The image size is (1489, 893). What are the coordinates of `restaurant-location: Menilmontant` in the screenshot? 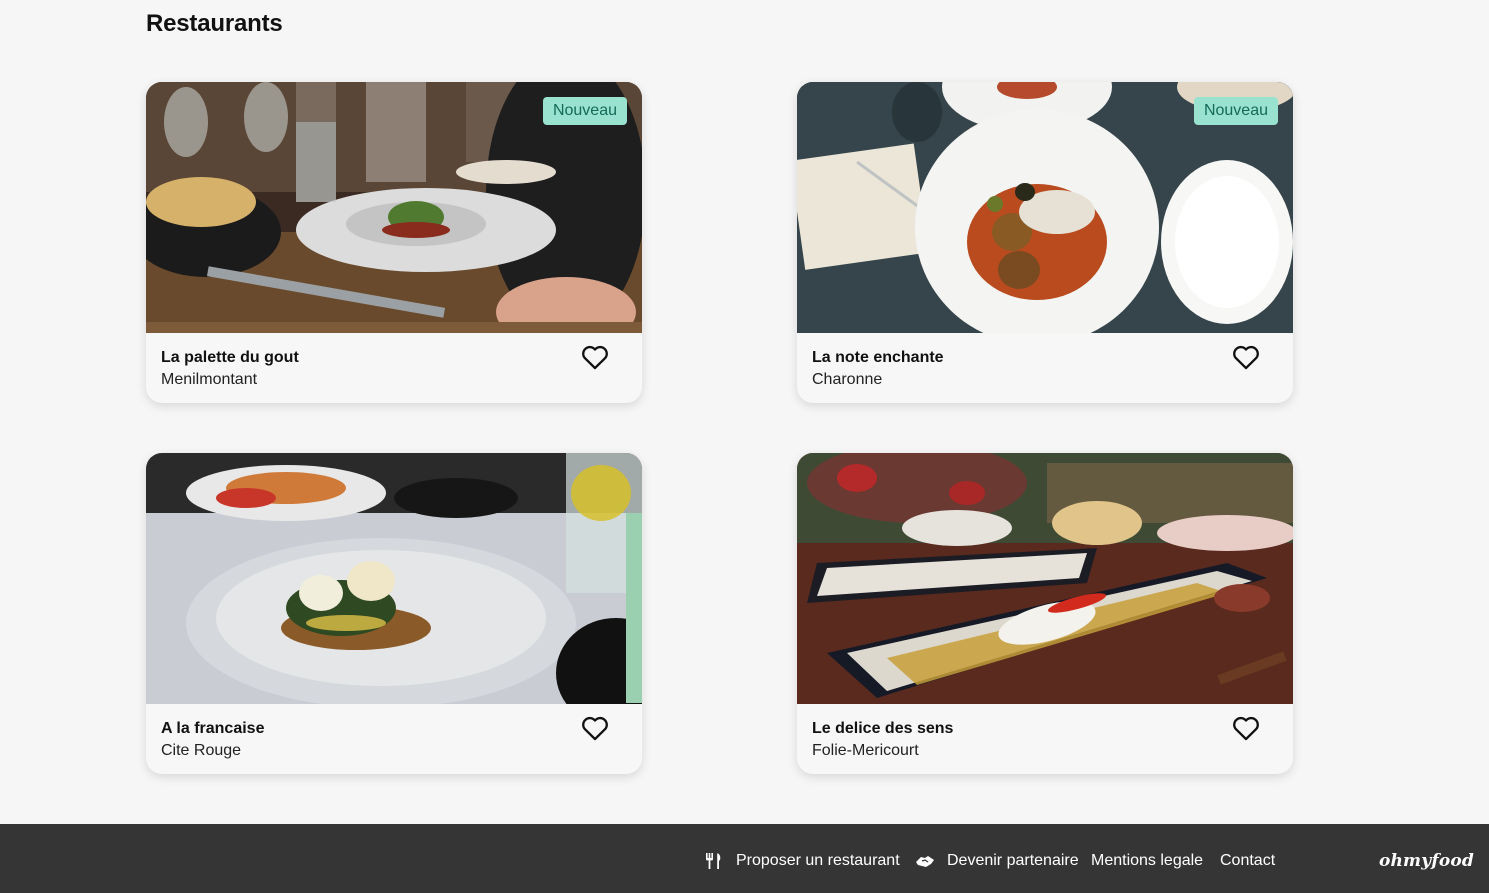 It's located at (209, 379).